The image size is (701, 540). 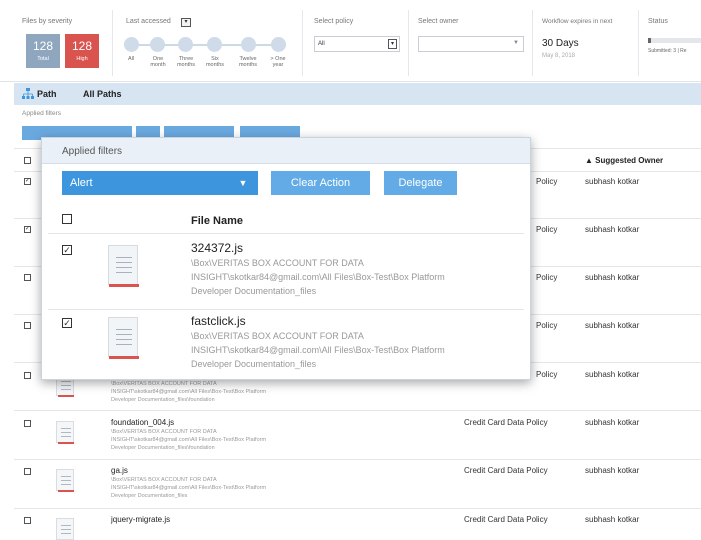 What do you see at coordinates (320, 183) in the screenshot?
I see `clear-action-button: Clear Action` at bounding box center [320, 183].